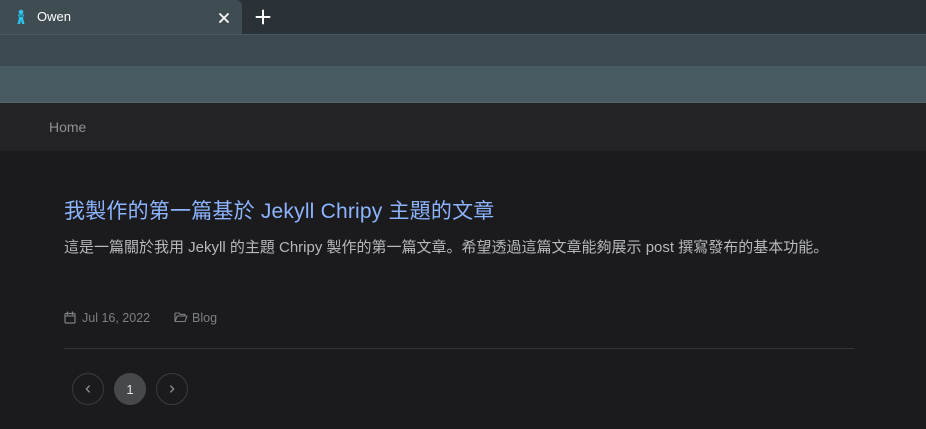 This screenshot has width=926, height=429. Describe the element at coordinates (463, 84) in the screenshot. I see `bookmark-bar` at that location.